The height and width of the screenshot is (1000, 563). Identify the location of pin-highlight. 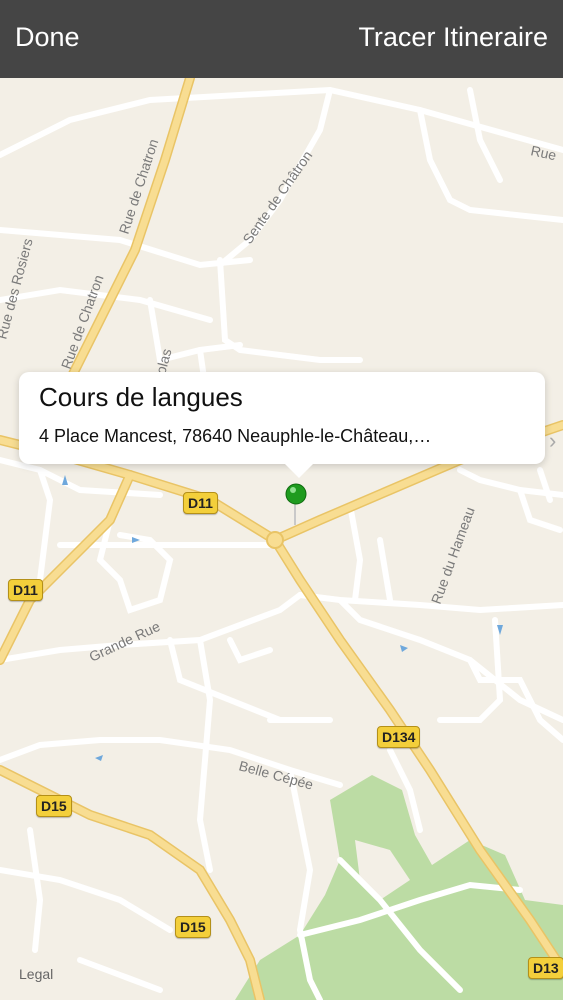
(293, 490).